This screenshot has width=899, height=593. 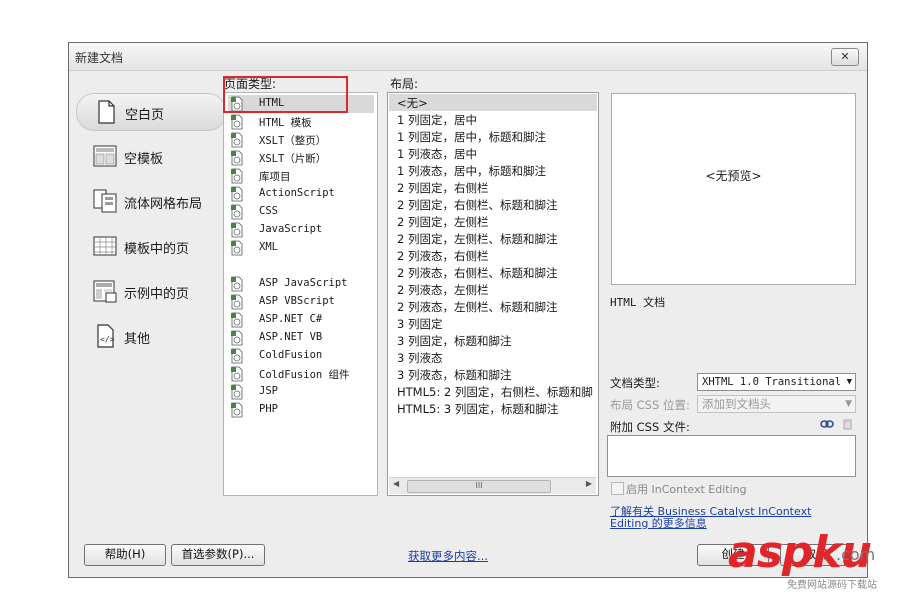 What do you see at coordinates (301, 374) in the screenshot?
I see `page-type-item: ColdFusion 组件` at bounding box center [301, 374].